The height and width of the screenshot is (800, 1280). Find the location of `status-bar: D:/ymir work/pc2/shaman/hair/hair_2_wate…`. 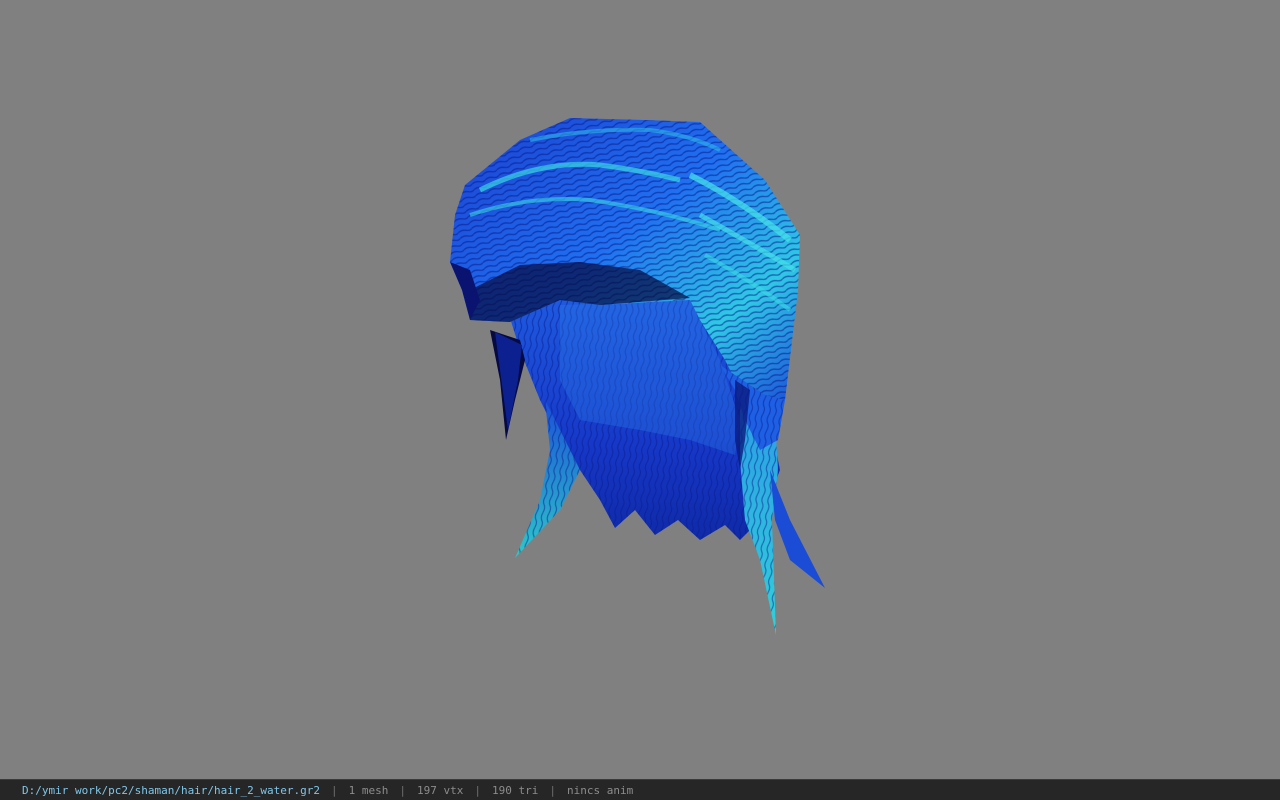

status-bar: D:/ymir work/pc2/shaman/hair/hair_2_wate… is located at coordinates (640, 789).